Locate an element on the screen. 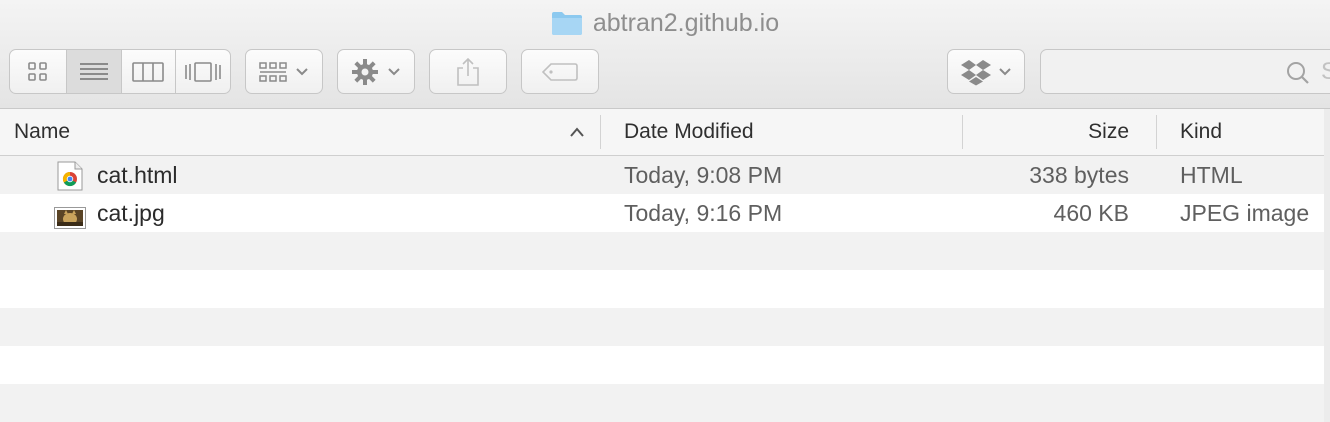 This screenshot has height=422, width=1330. search-placeholder: S is located at coordinates (1325, 71).